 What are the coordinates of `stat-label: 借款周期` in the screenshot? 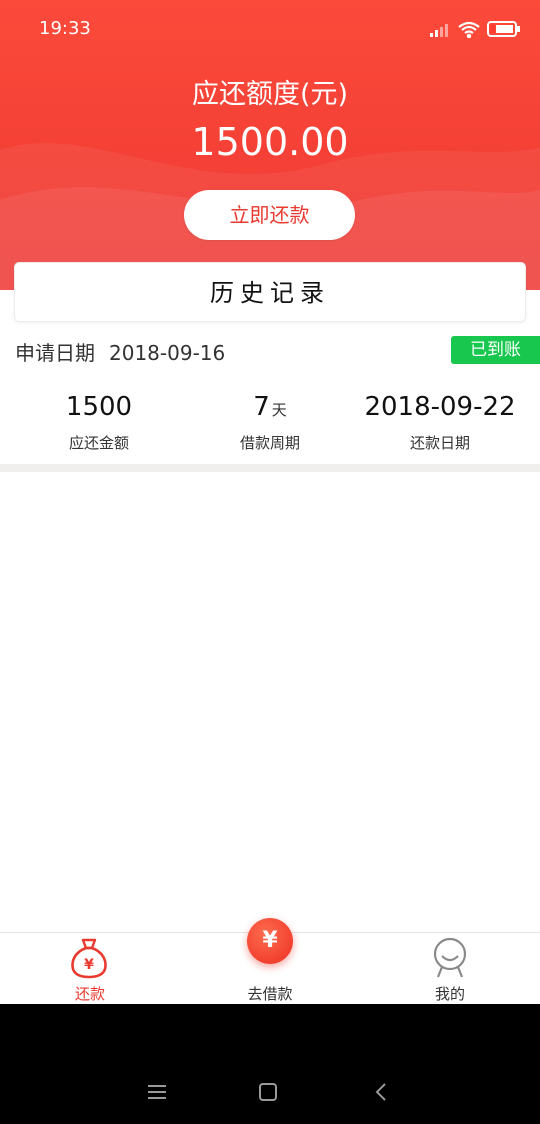 It's located at (269, 443).